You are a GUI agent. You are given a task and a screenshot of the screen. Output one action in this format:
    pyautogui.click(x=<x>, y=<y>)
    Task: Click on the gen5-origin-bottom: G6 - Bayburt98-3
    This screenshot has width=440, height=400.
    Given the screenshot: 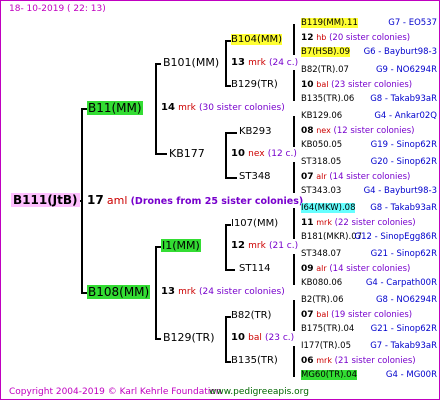 What is the action you would take?
    pyautogui.click(x=400, y=52)
    